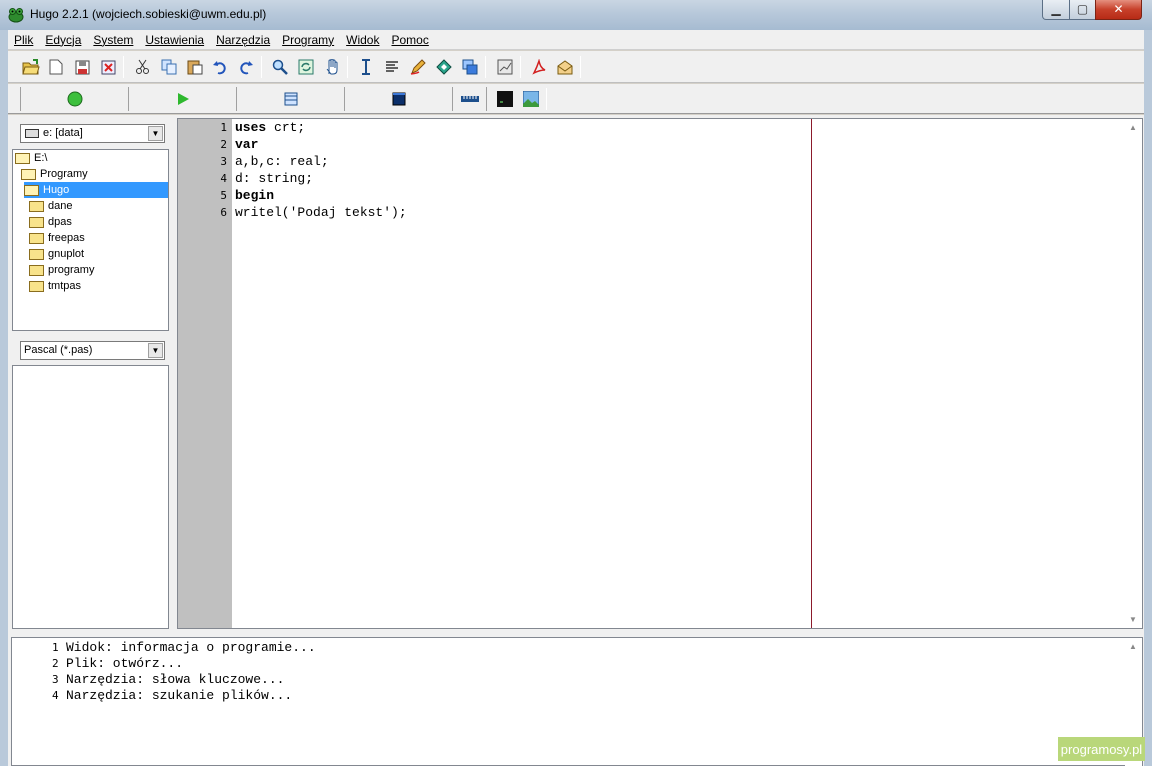 The height and width of the screenshot is (766, 1152). Describe the element at coordinates (71, 270) in the screenshot. I see `tree-node-label: programy` at that location.